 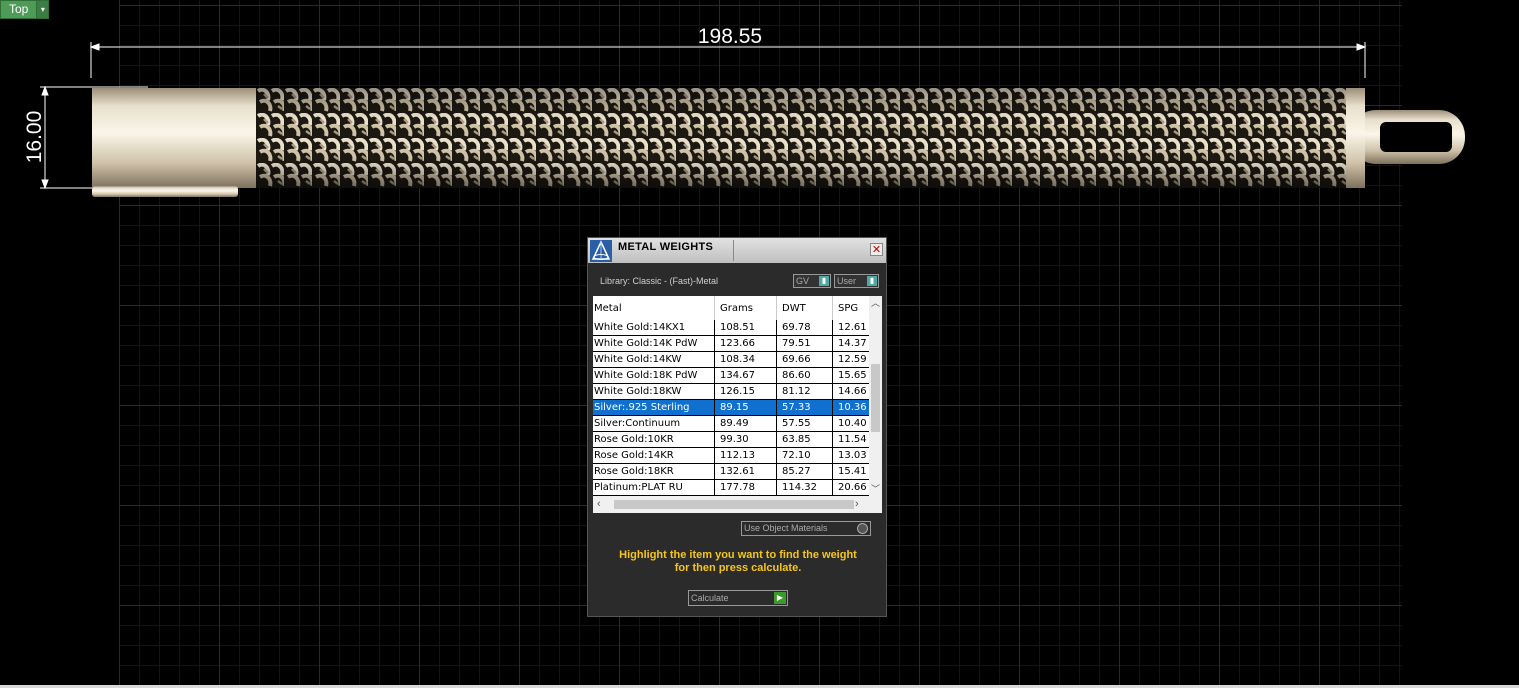 What do you see at coordinates (745, 391) in the screenshot?
I see `cell-grams: 126.15` at bounding box center [745, 391].